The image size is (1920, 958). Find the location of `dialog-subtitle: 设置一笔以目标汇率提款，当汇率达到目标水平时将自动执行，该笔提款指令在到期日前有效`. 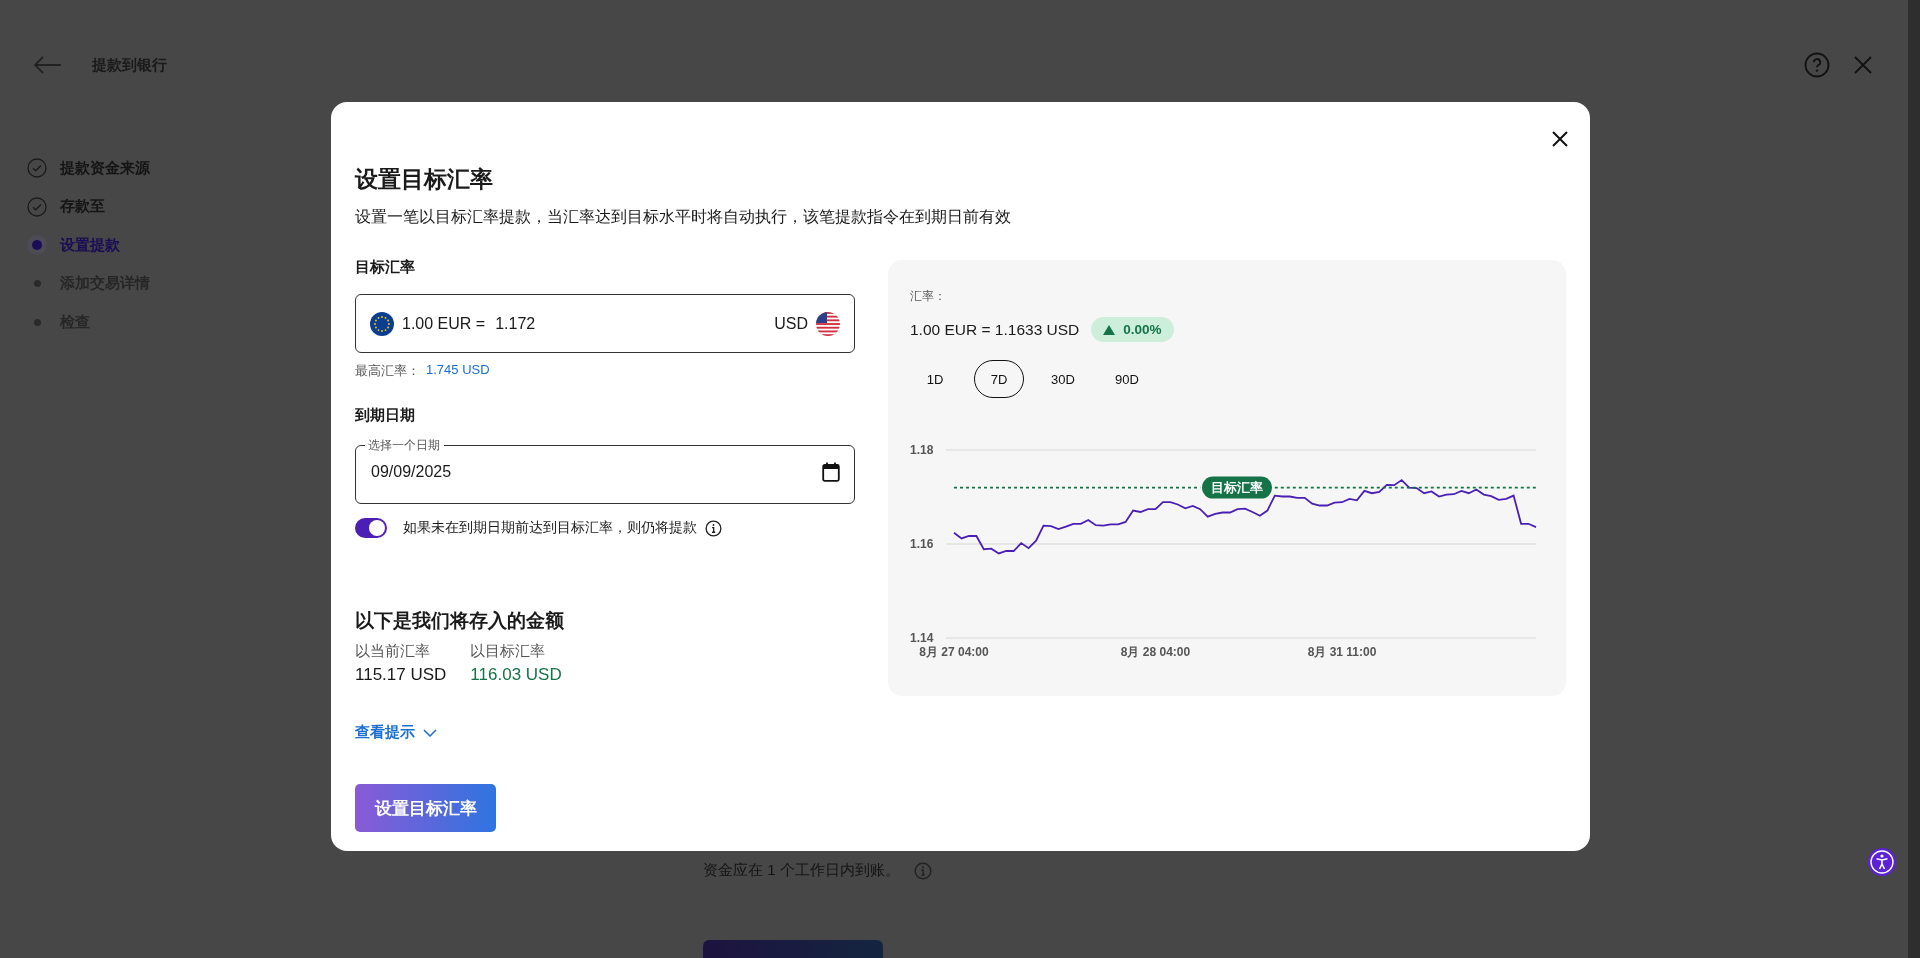

dialog-subtitle: 设置一笔以目标汇率提款，当汇率达到目标水平时将自动执行，该笔提款指令在到期日前有效 is located at coordinates (683, 217).